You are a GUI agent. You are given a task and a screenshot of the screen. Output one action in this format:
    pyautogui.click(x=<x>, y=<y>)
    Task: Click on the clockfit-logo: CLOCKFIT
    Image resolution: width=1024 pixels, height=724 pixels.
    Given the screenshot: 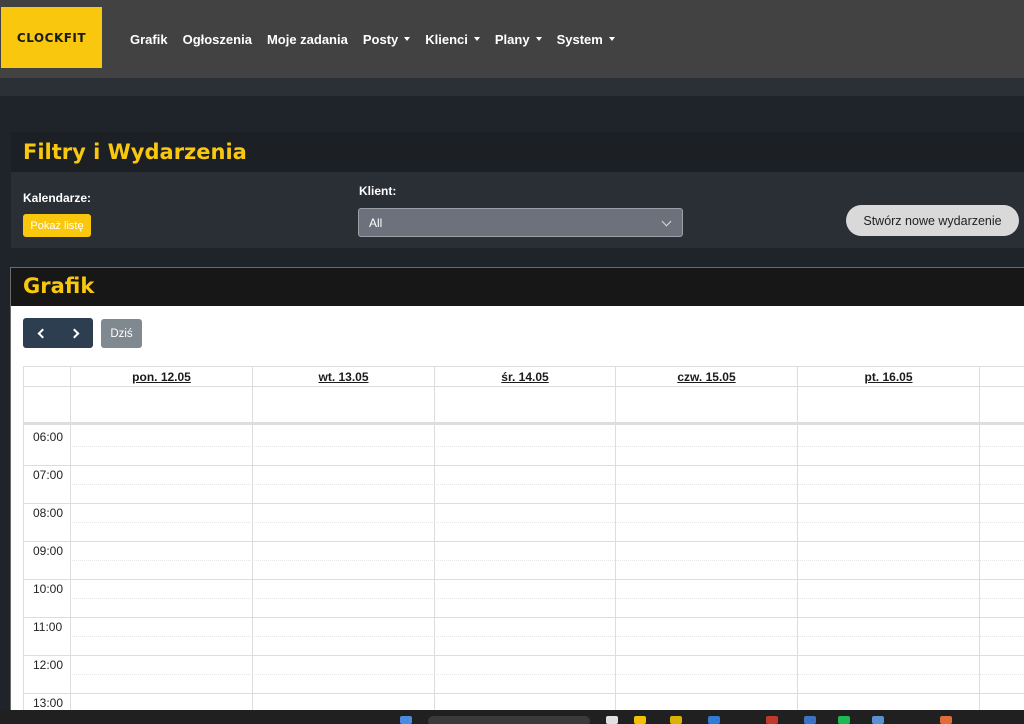 What is the action you would take?
    pyautogui.click(x=51, y=37)
    